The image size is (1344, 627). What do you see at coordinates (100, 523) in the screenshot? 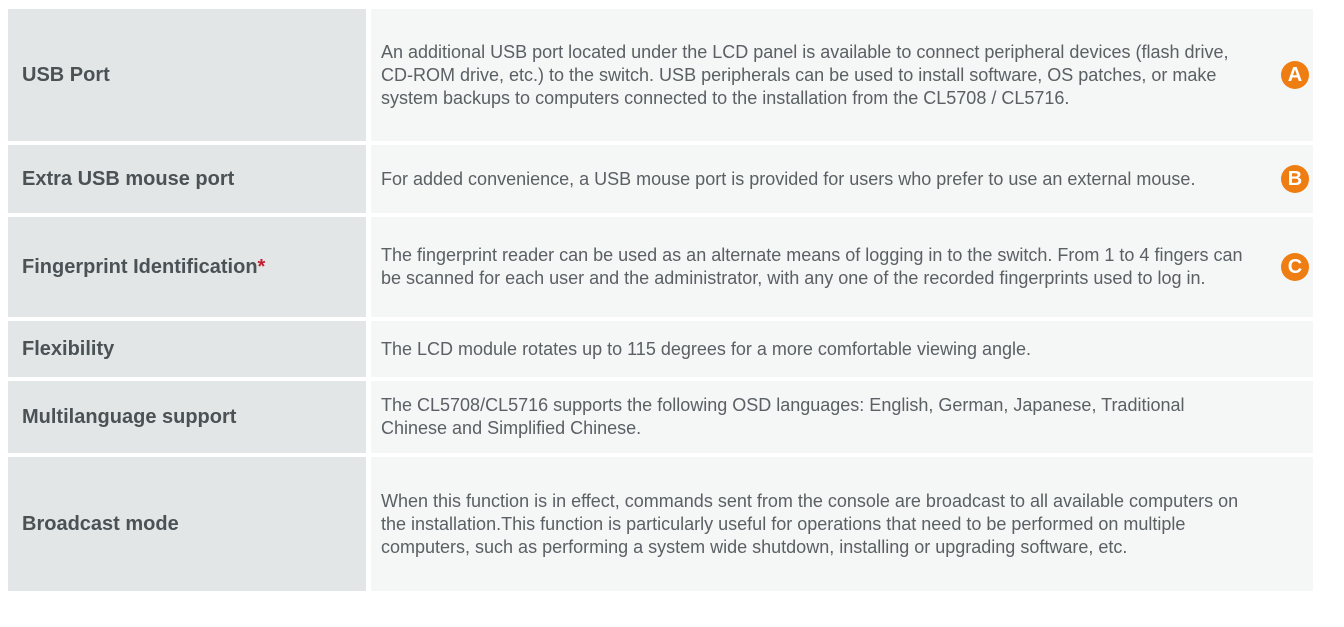
I see `feature-label-text: Broadcast mode` at bounding box center [100, 523].